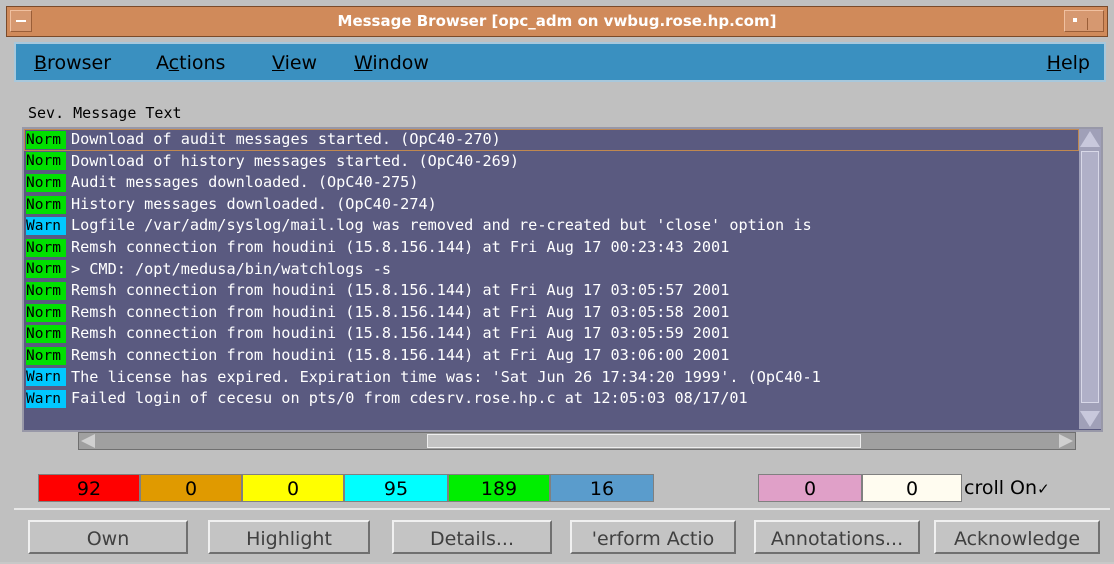 This screenshot has height=564, width=1114. Describe the element at coordinates (1084, 21) in the screenshot. I see `minimize-maximize-icon` at that location.